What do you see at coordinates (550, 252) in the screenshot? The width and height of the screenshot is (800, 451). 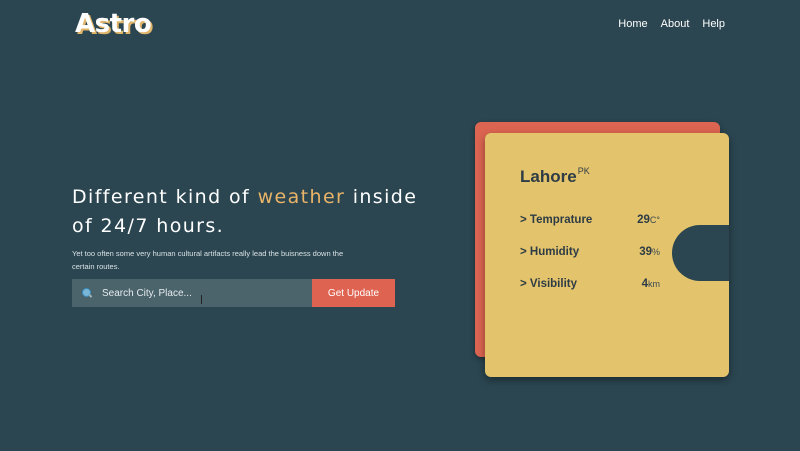 I see `humidity-label: > Humidity` at bounding box center [550, 252].